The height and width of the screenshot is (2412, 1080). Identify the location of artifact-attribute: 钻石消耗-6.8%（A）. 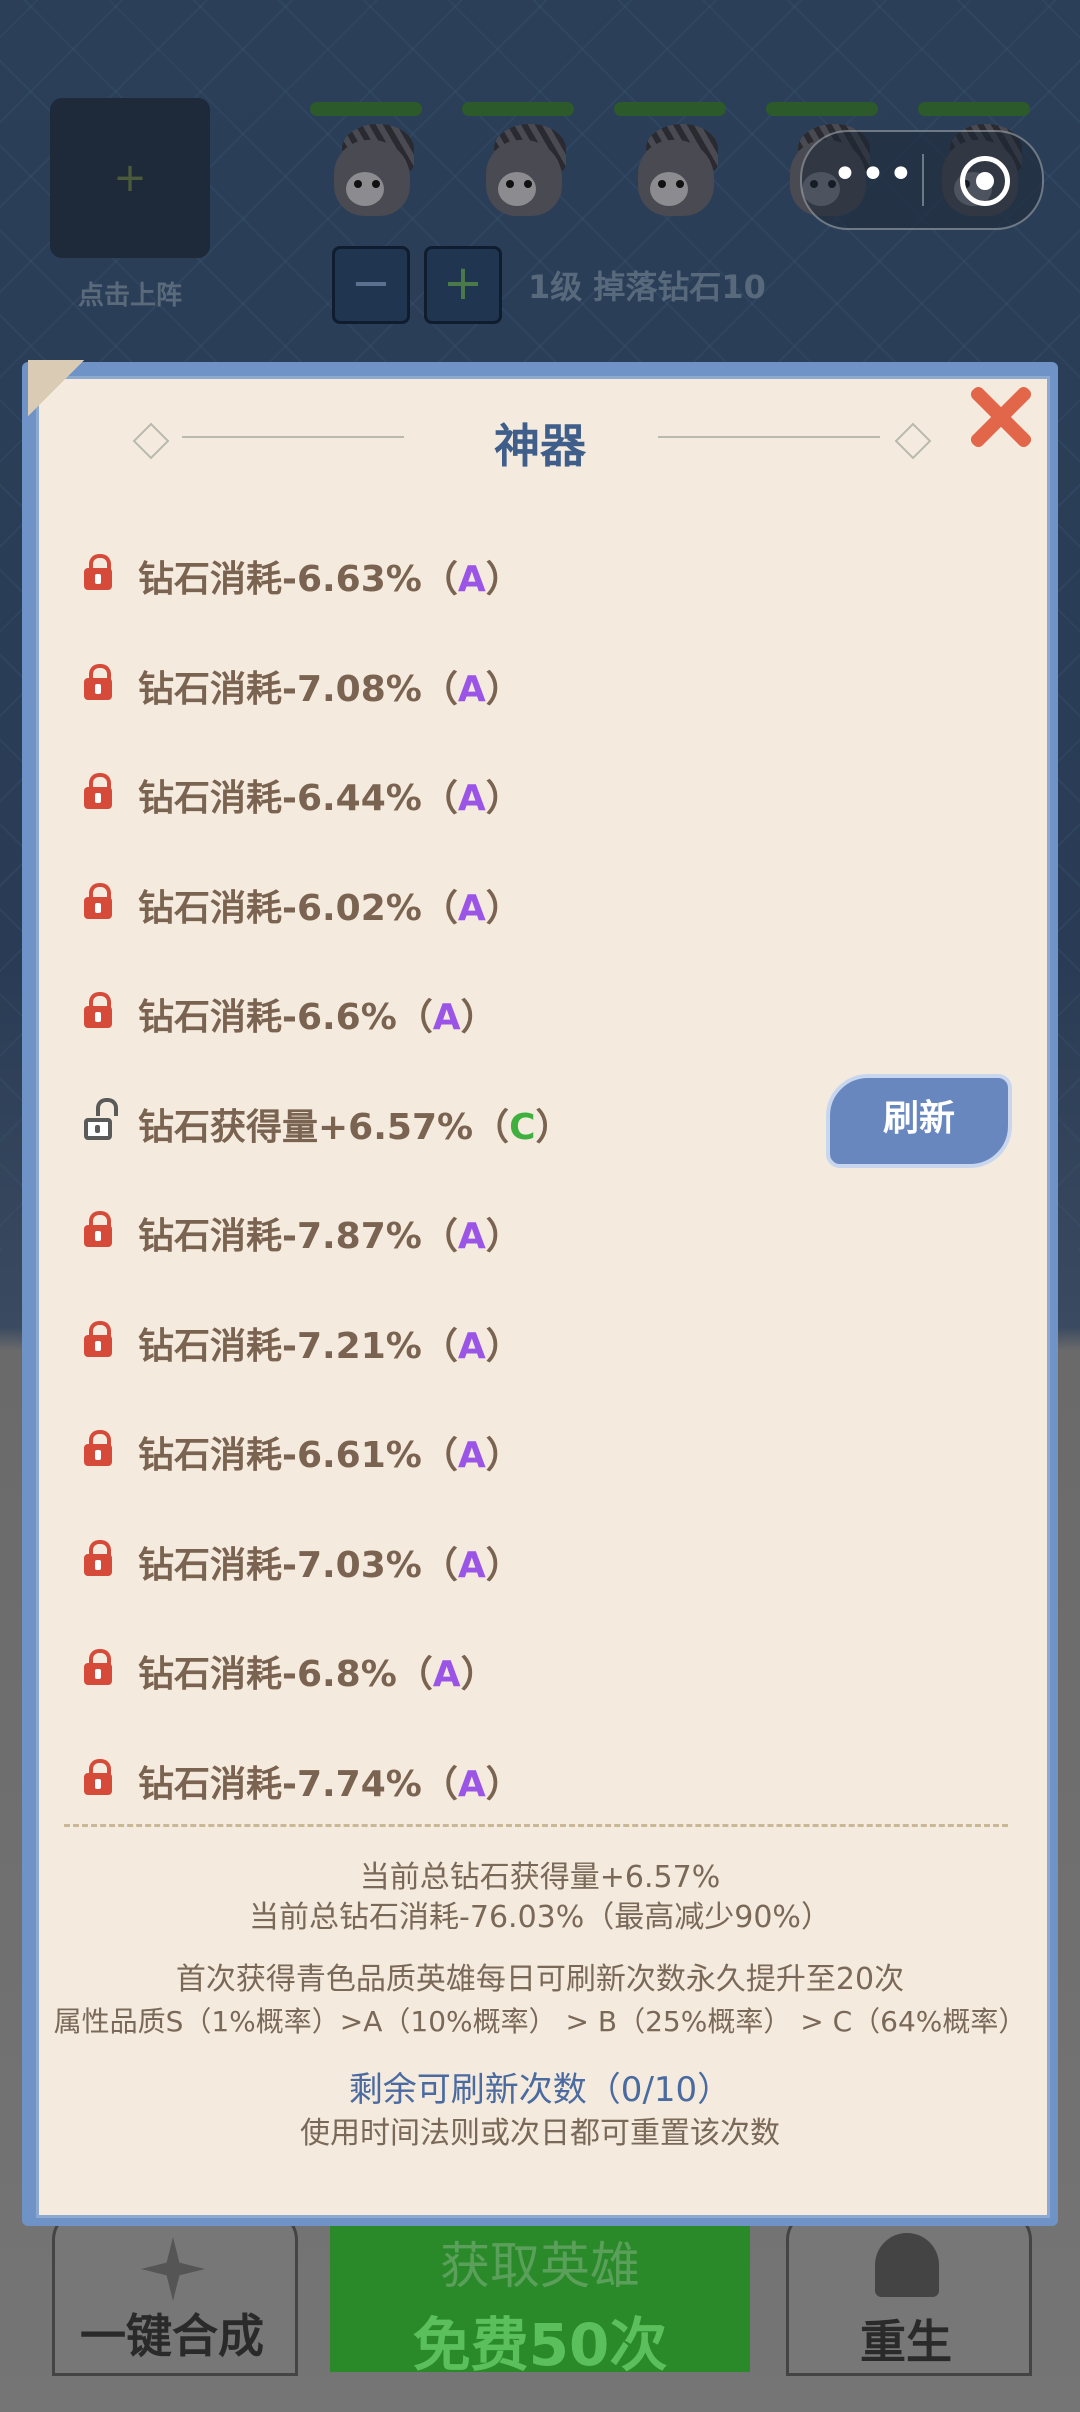
(317, 1671).